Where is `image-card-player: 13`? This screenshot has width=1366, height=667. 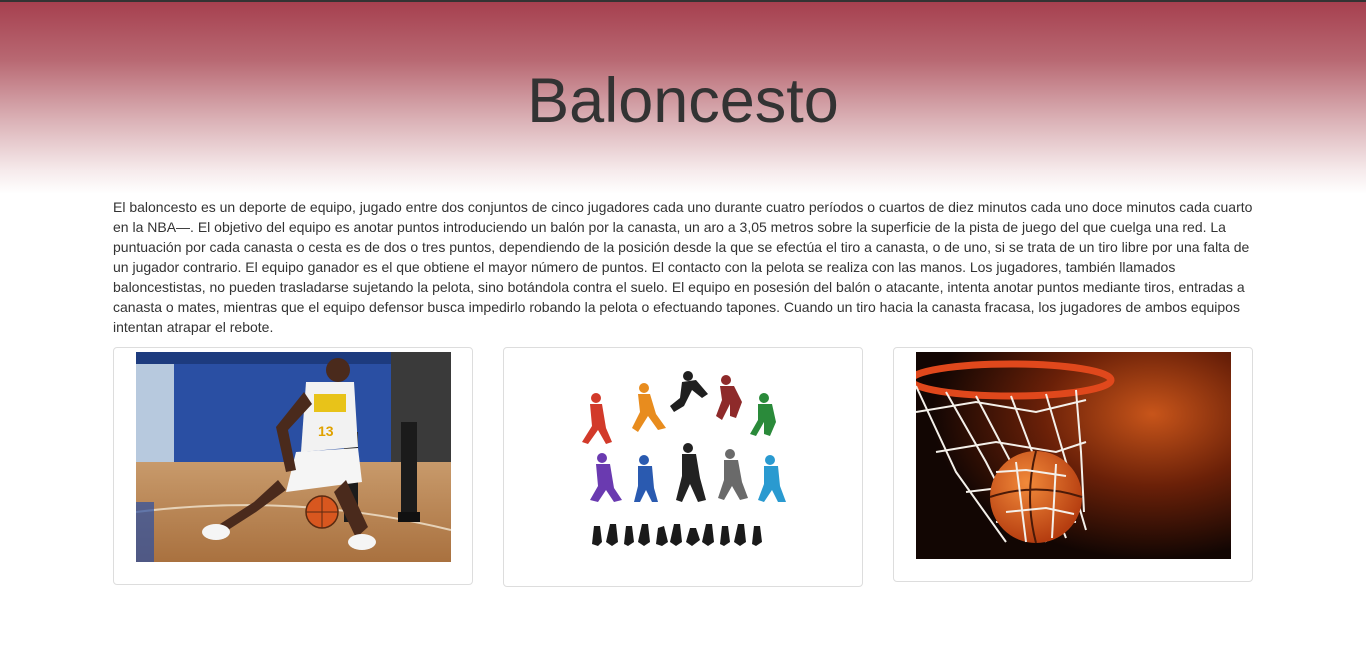
image-card-player: 13 is located at coordinates (293, 466).